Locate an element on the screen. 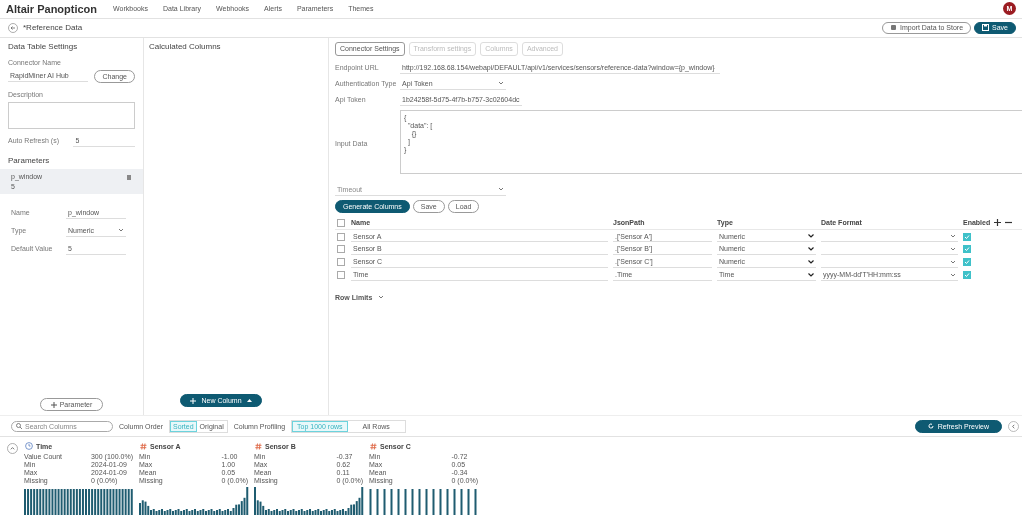  trash-icon is located at coordinates (129, 176).